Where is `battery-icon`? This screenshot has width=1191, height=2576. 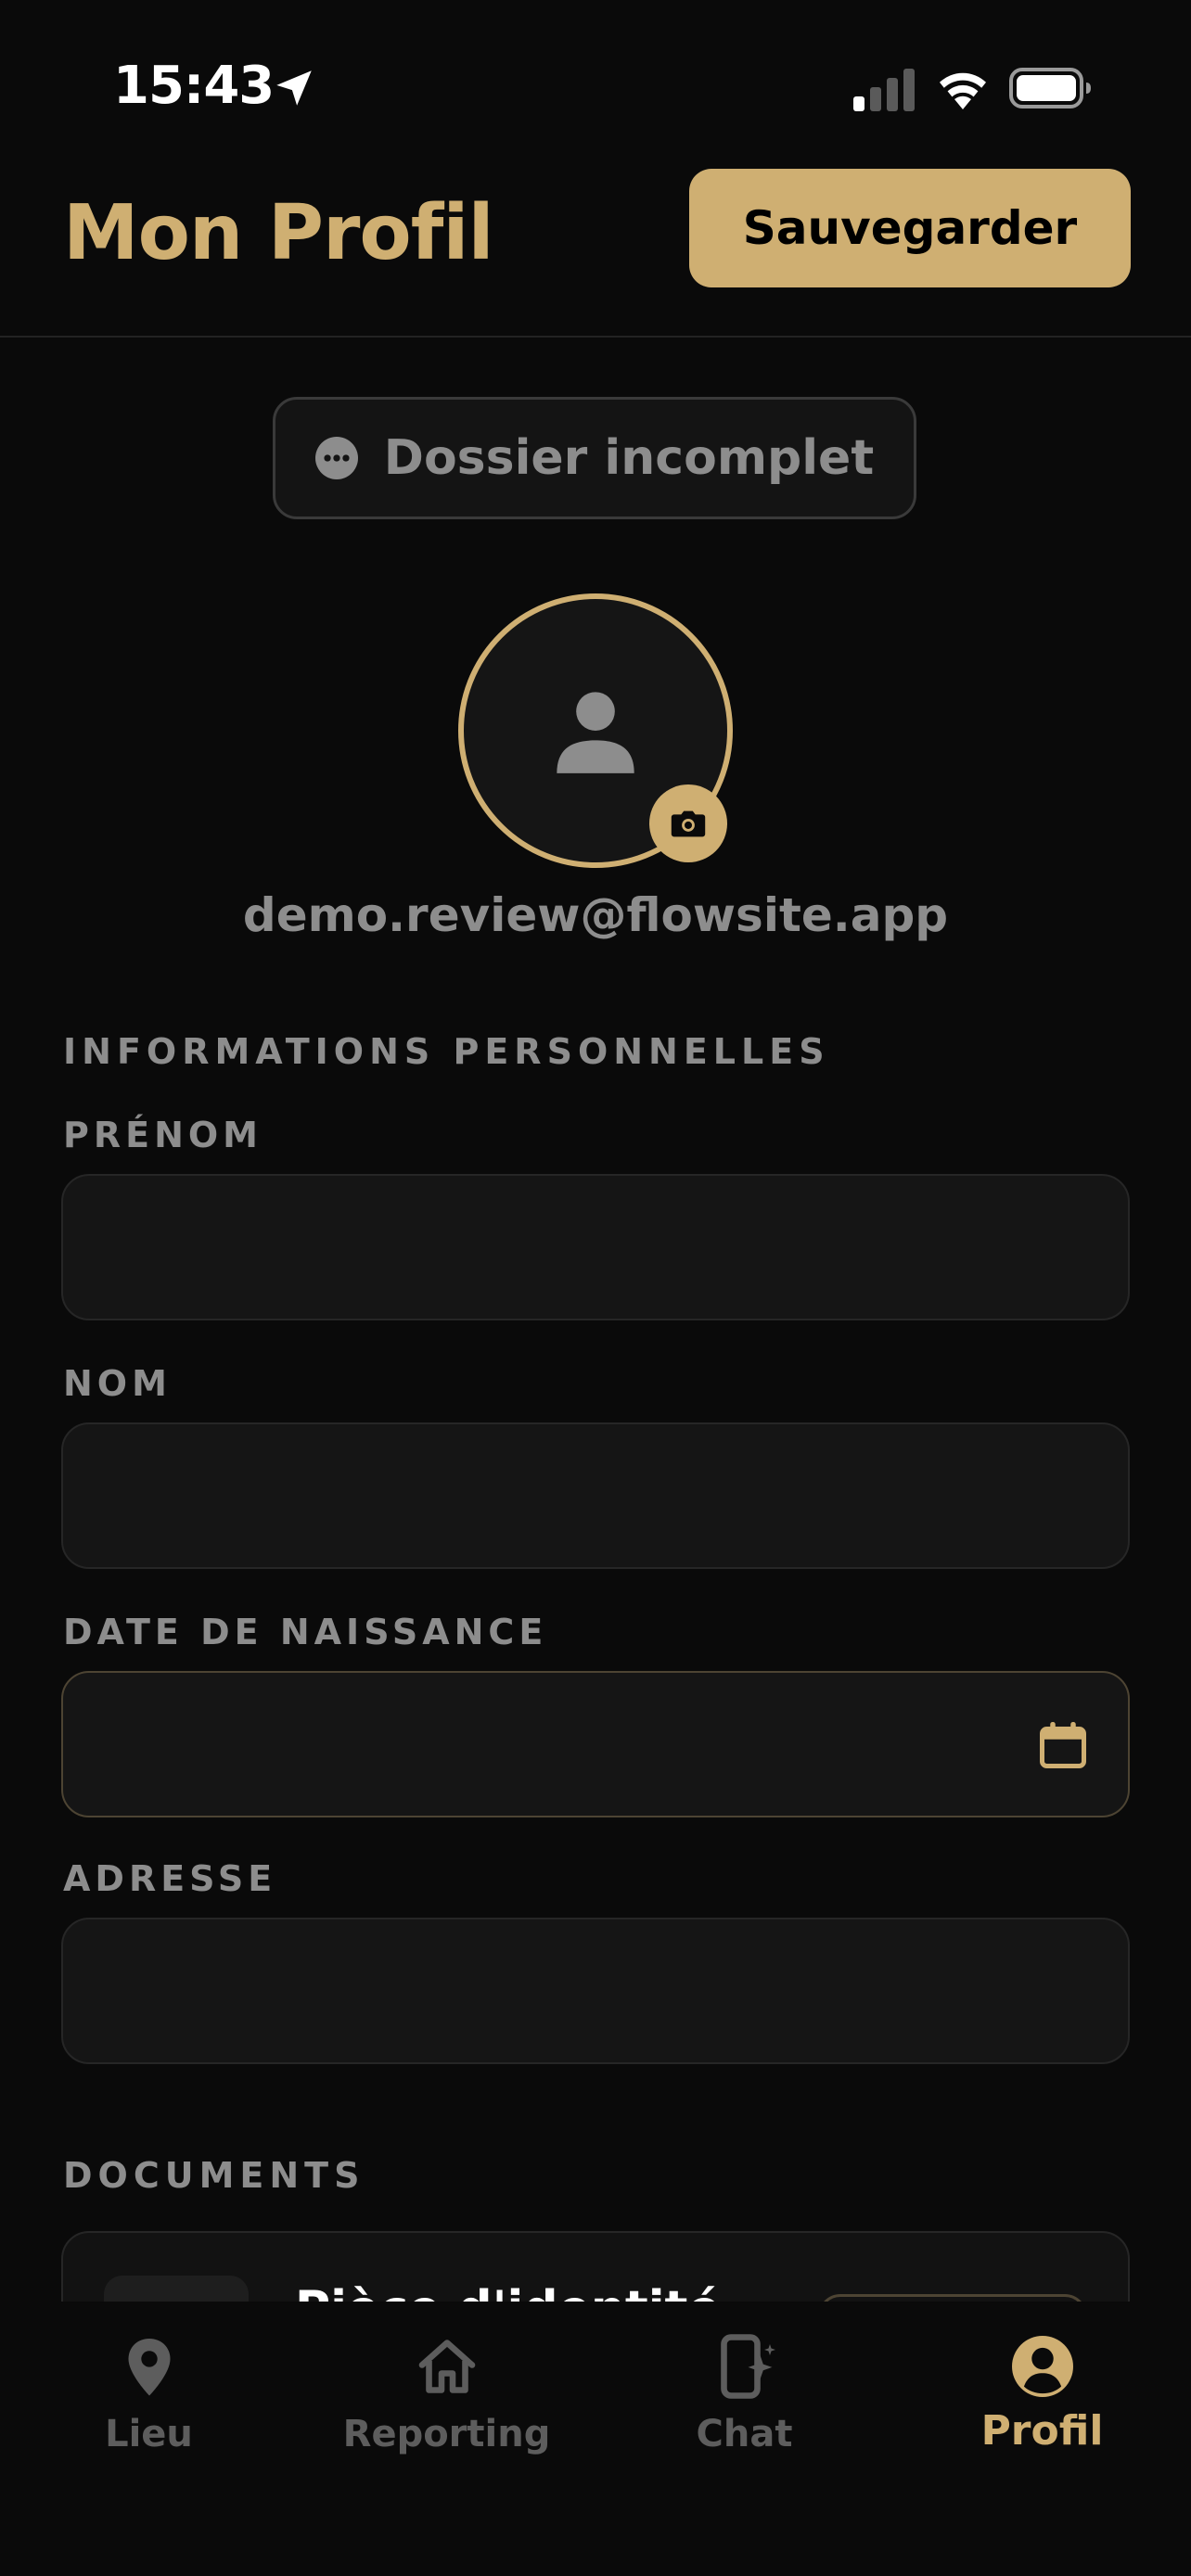
battery-icon is located at coordinates (1050, 88).